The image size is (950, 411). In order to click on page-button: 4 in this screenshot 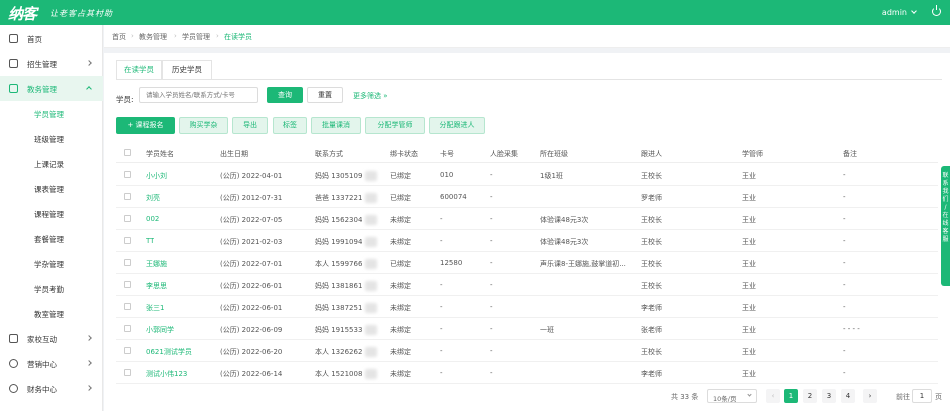, I will do `click(848, 396)`.